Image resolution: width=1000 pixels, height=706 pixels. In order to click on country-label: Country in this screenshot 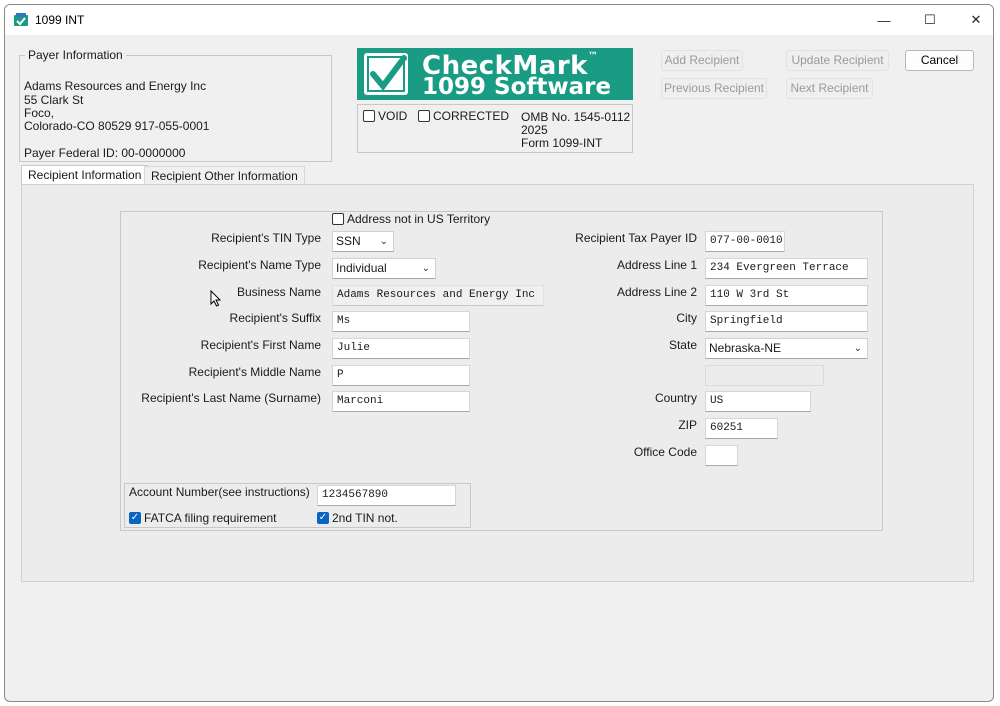, I will do `click(675, 398)`.